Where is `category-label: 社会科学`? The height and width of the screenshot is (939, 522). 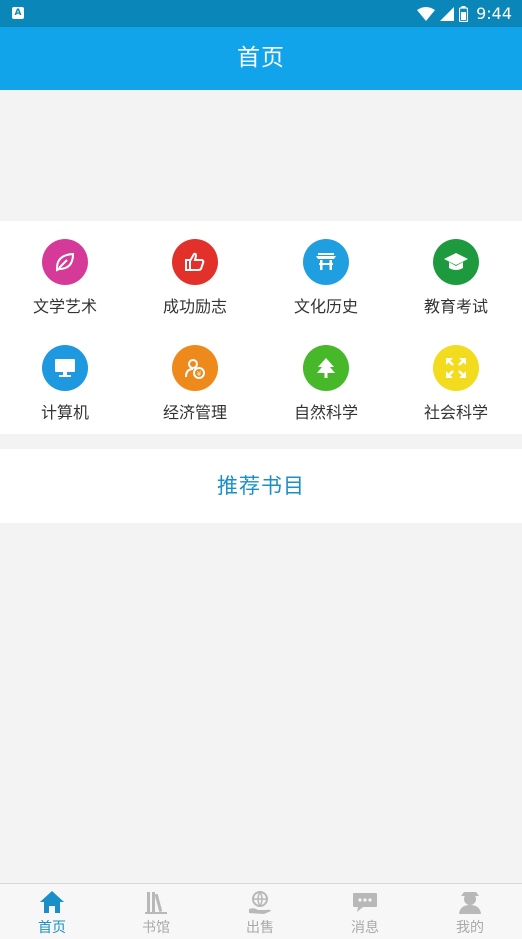 category-label: 社会科学 is located at coordinates (455, 412).